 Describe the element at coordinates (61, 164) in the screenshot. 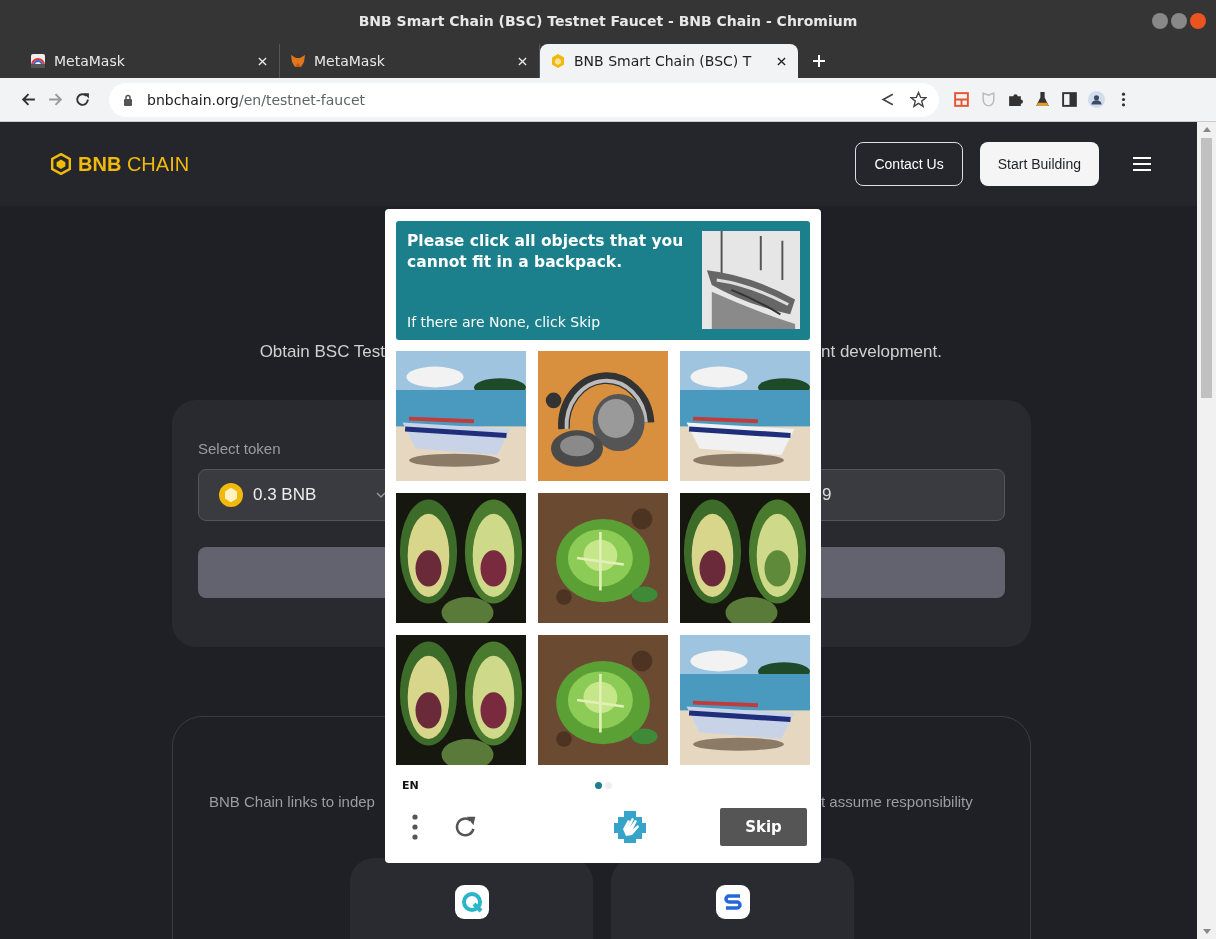

I see `logo-icon` at that location.